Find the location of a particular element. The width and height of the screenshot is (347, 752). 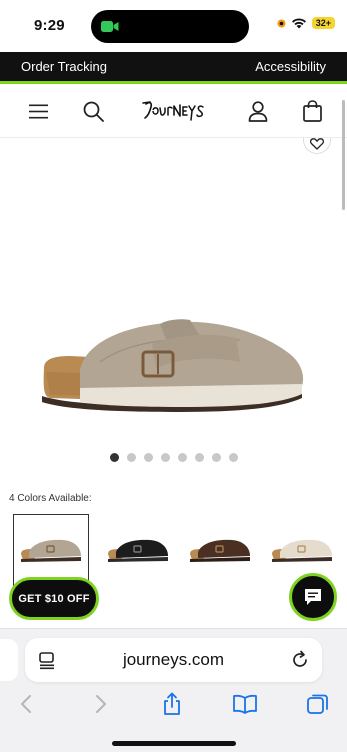

tabs-button is located at coordinates (318, 704).